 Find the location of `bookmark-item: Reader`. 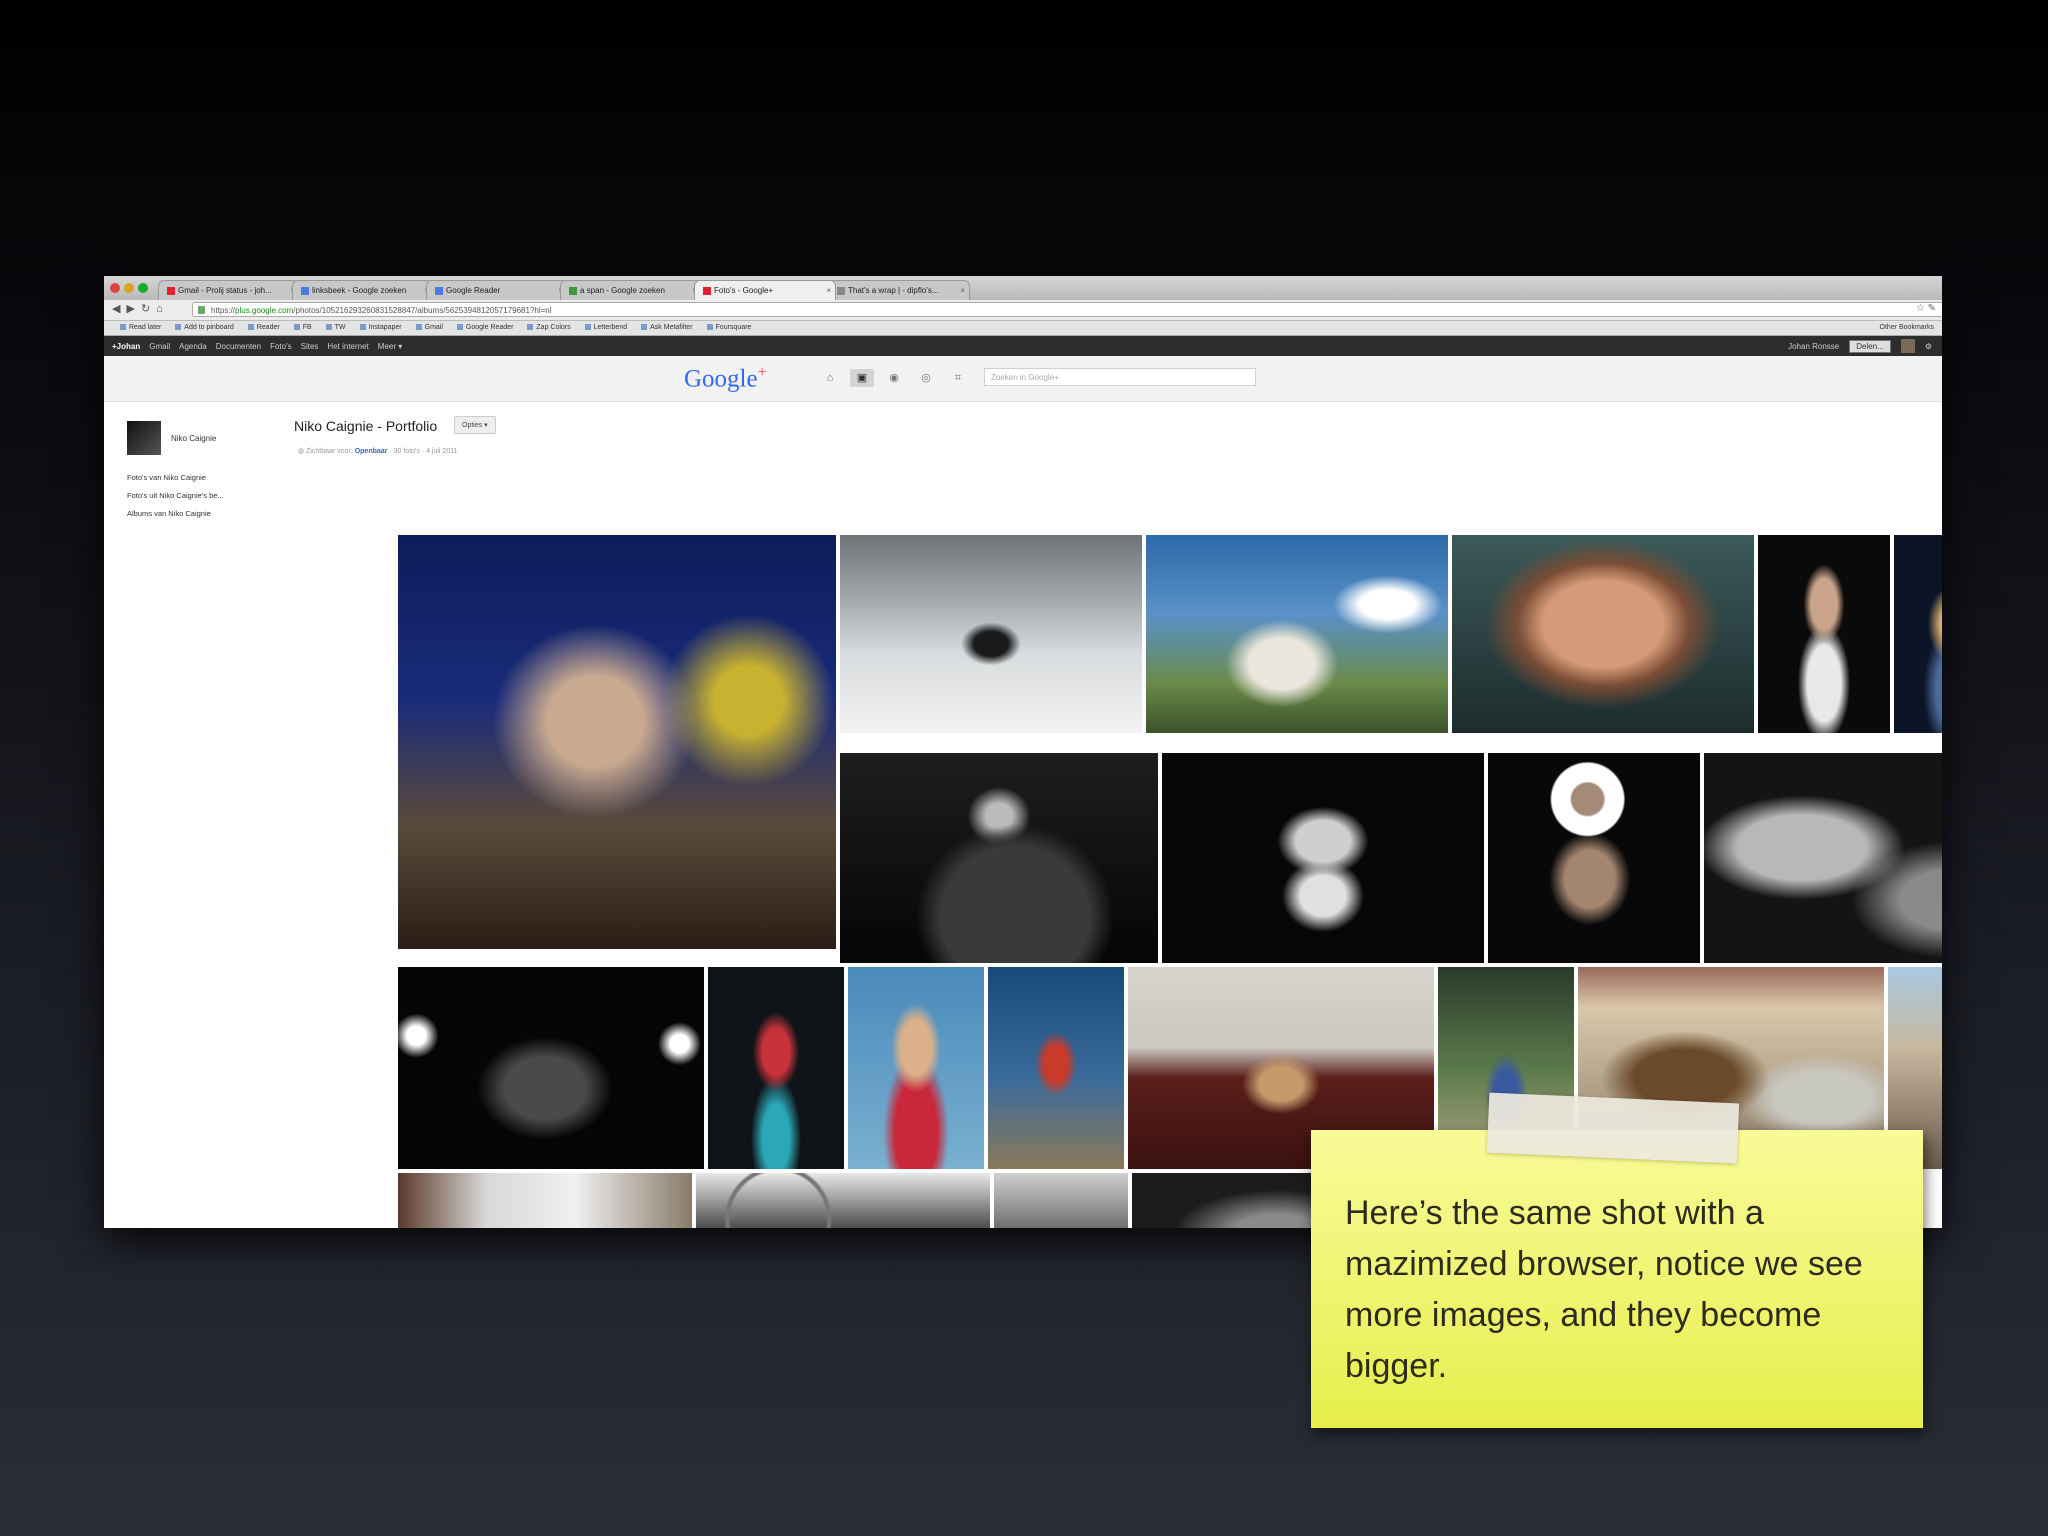

bookmark-item: Reader is located at coordinates (264, 327).